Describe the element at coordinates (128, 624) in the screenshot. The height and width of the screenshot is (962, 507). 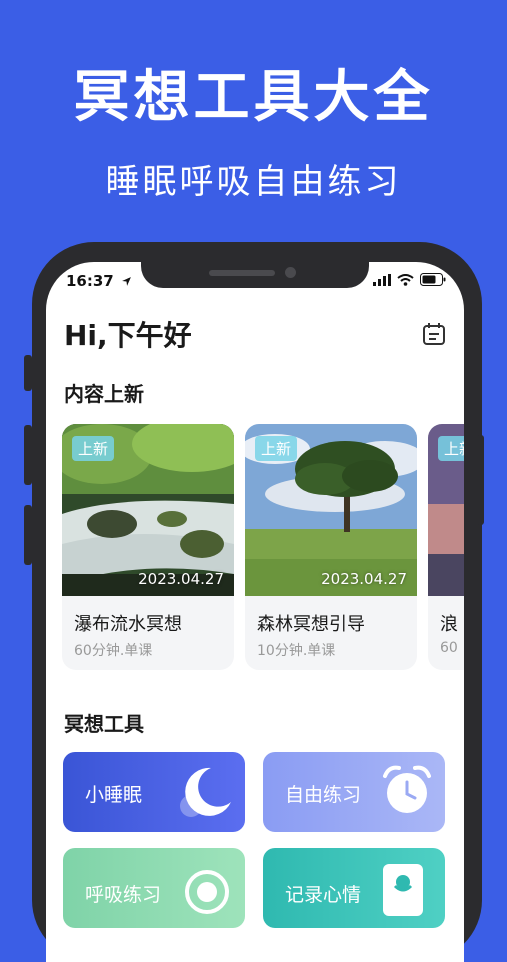
I see `card-title: 瀑布流水冥想` at that location.